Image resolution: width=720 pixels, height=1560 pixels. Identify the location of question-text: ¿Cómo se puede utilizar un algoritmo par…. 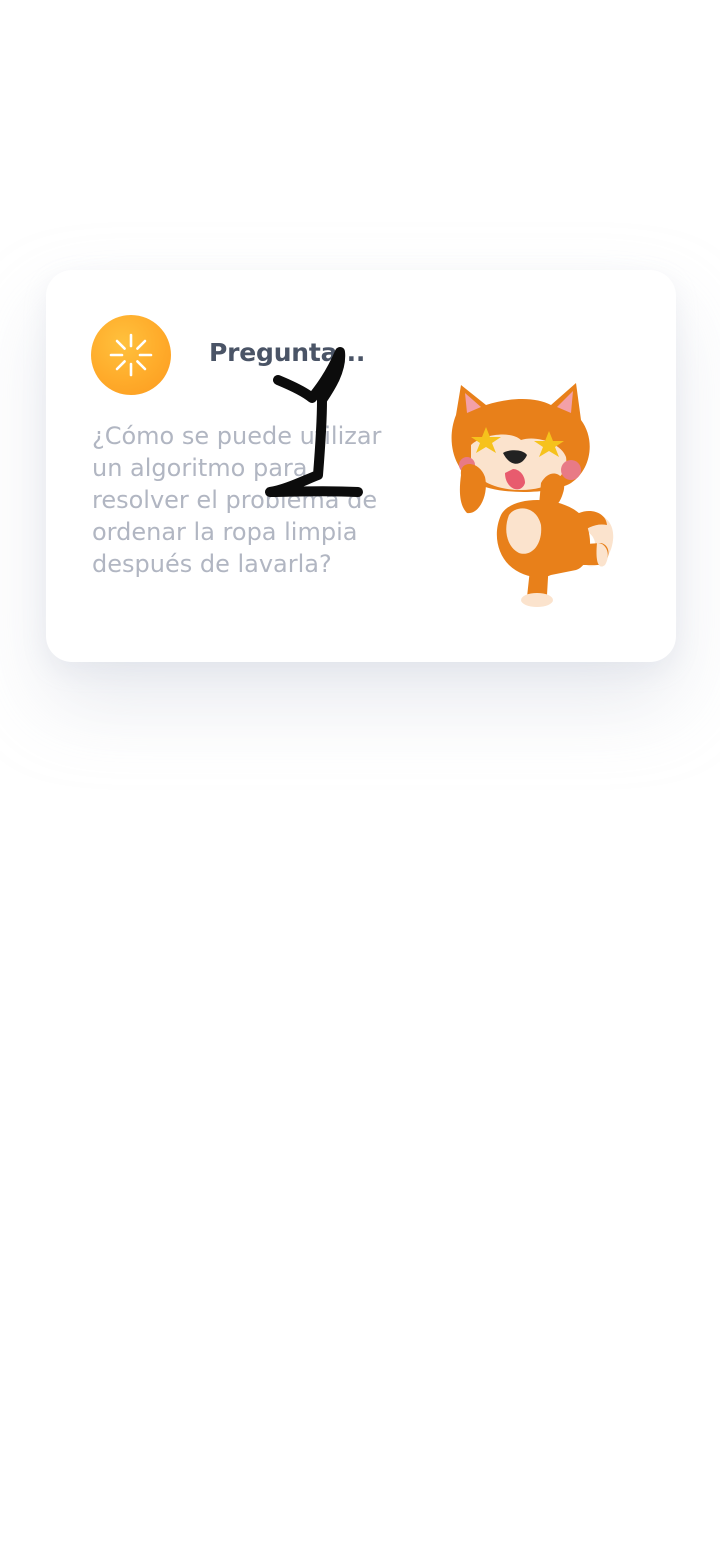
(237, 500).